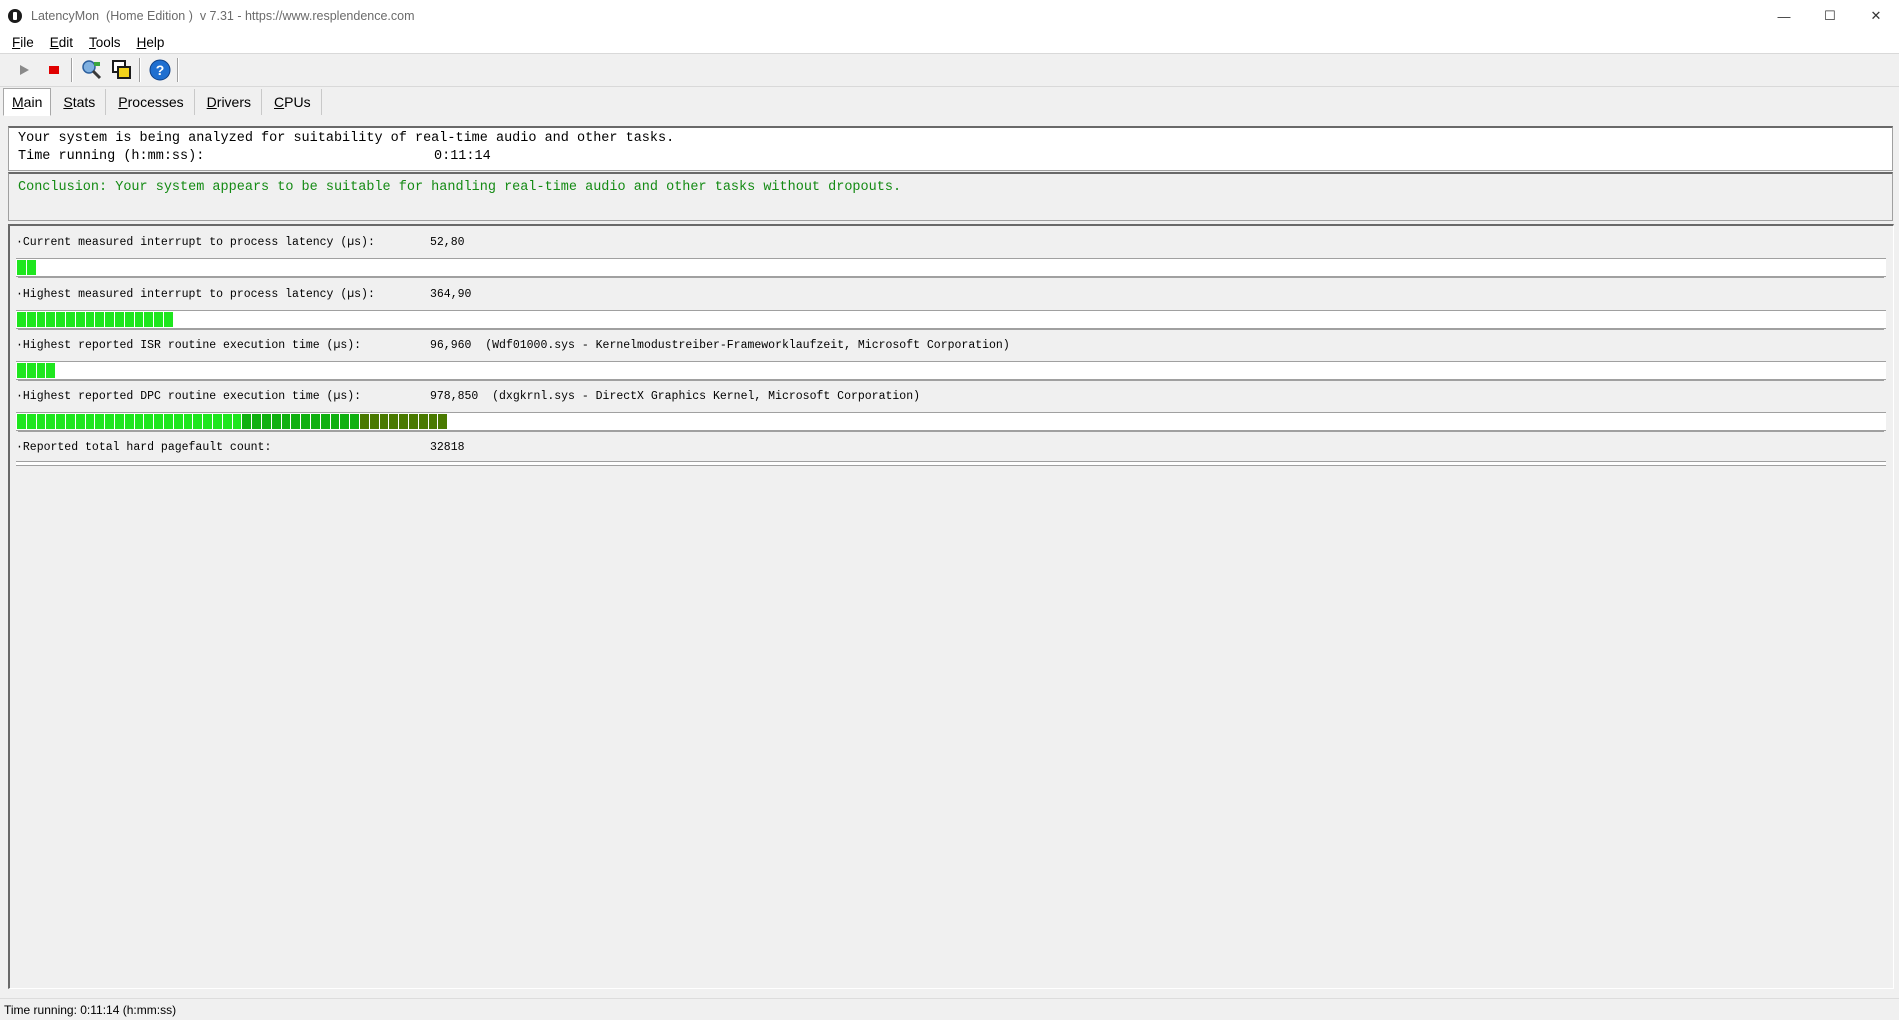 The width and height of the screenshot is (1899, 1020). Describe the element at coordinates (949, 1009) in the screenshot. I see `status-bar: Time running: 0:11:14 (h:mm:ss)` at that location.